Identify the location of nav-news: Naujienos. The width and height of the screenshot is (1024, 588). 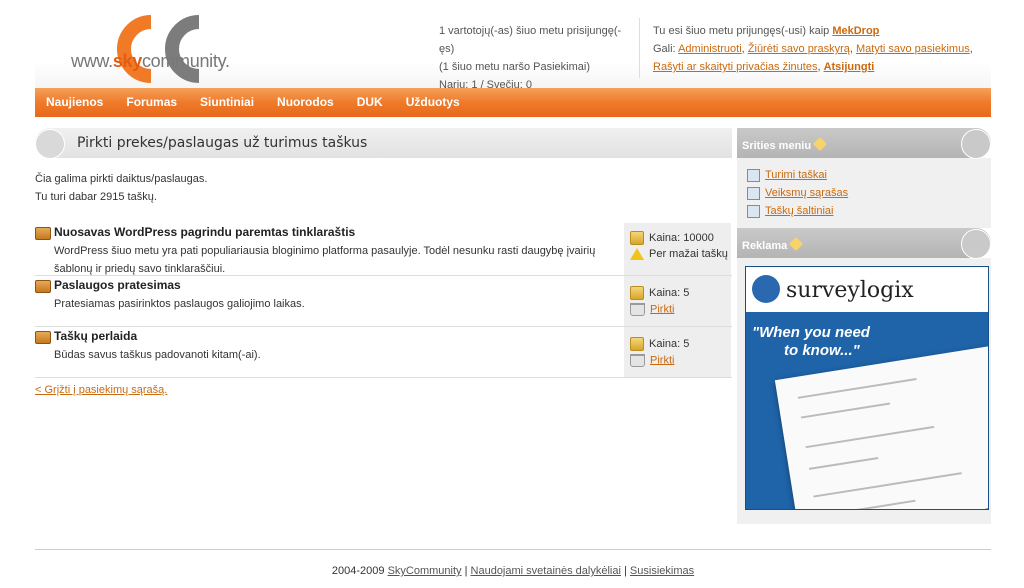
(74, 102).